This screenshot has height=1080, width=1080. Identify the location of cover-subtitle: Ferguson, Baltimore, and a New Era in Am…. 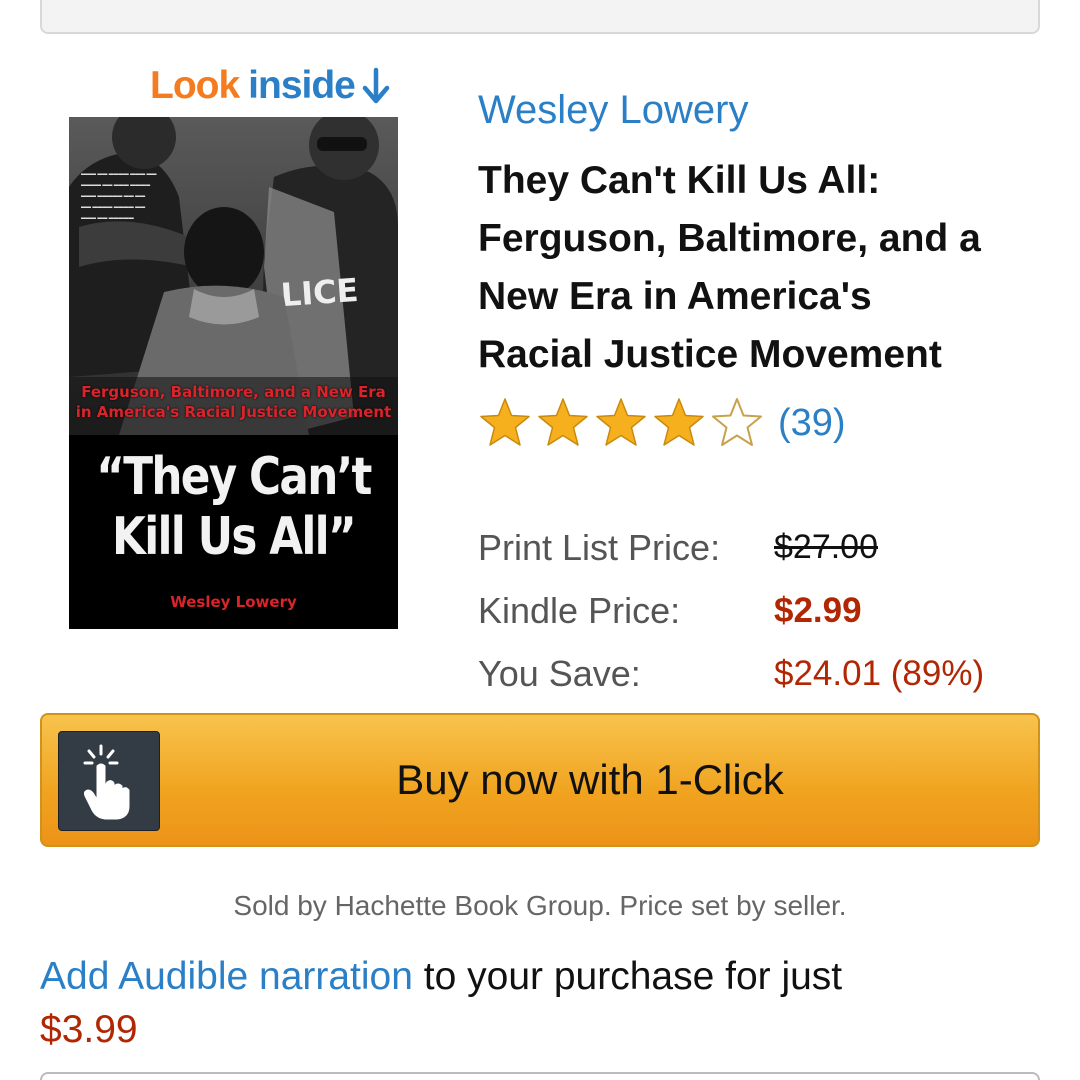
(233, 402).